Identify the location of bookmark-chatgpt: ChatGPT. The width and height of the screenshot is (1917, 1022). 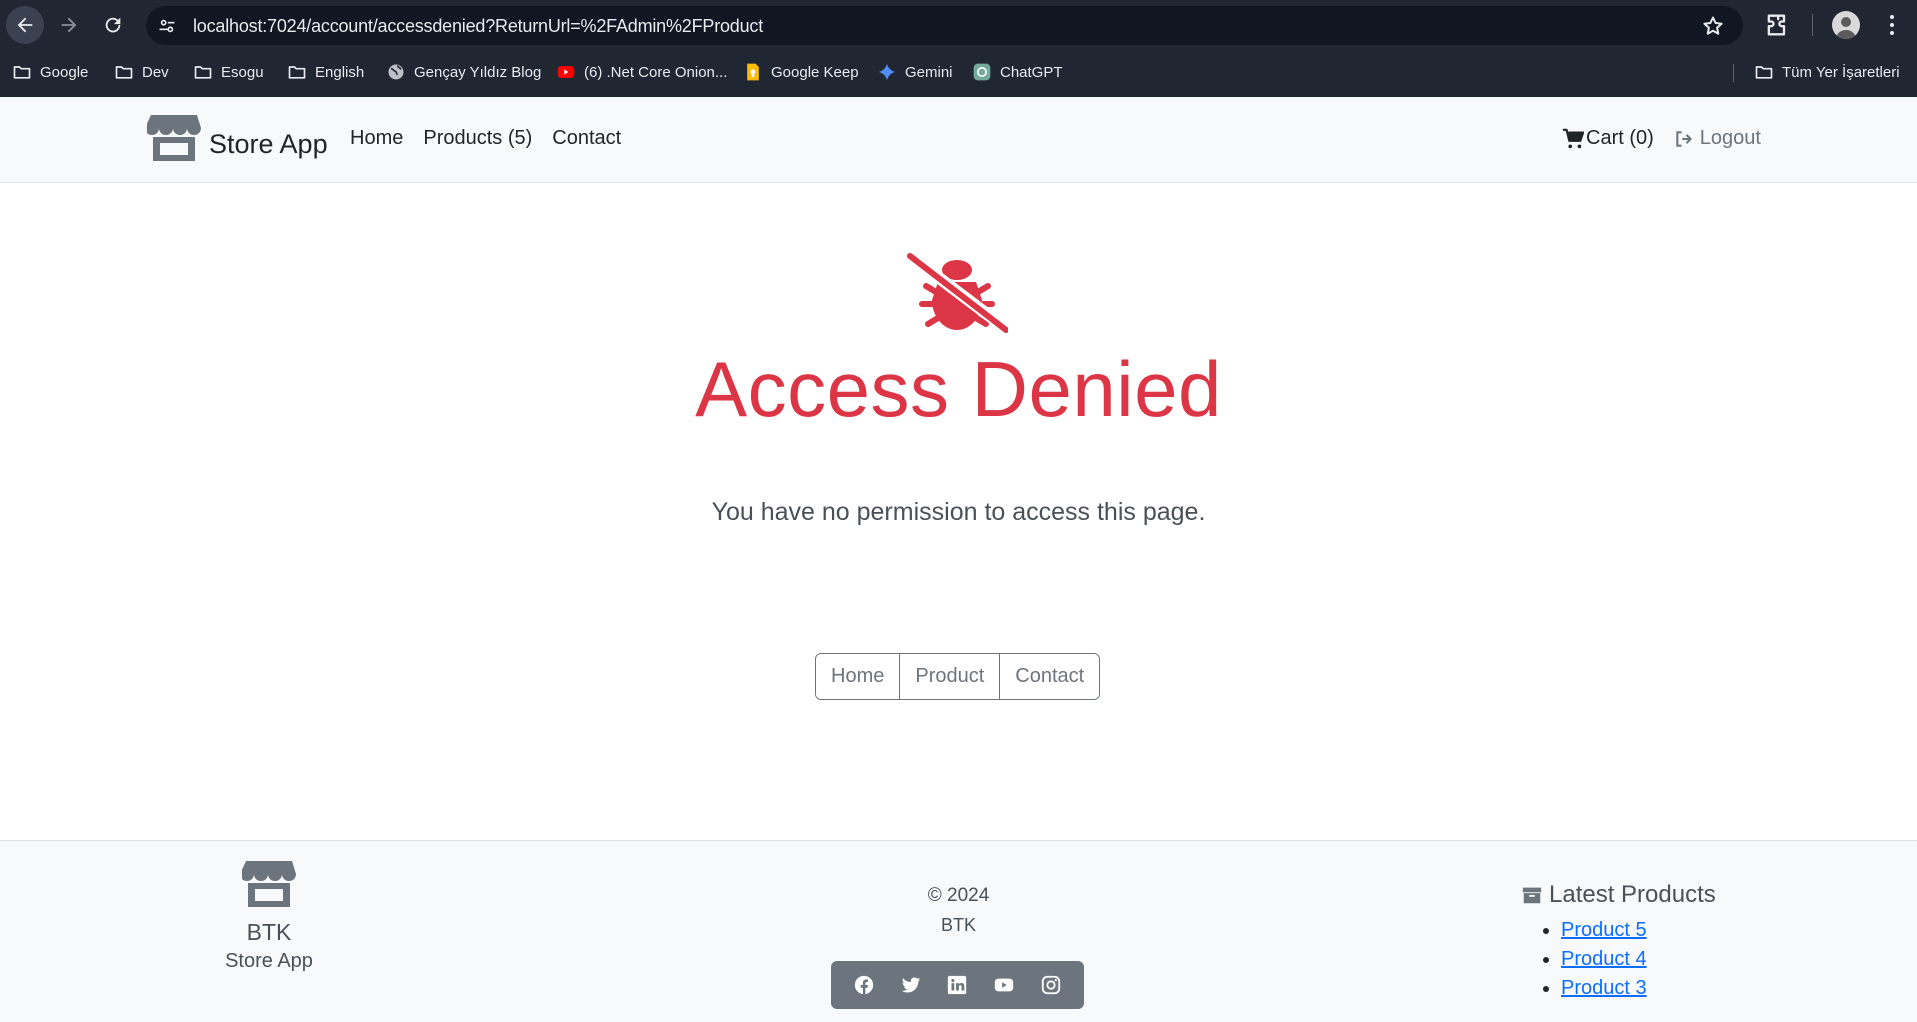
(1017, 72).